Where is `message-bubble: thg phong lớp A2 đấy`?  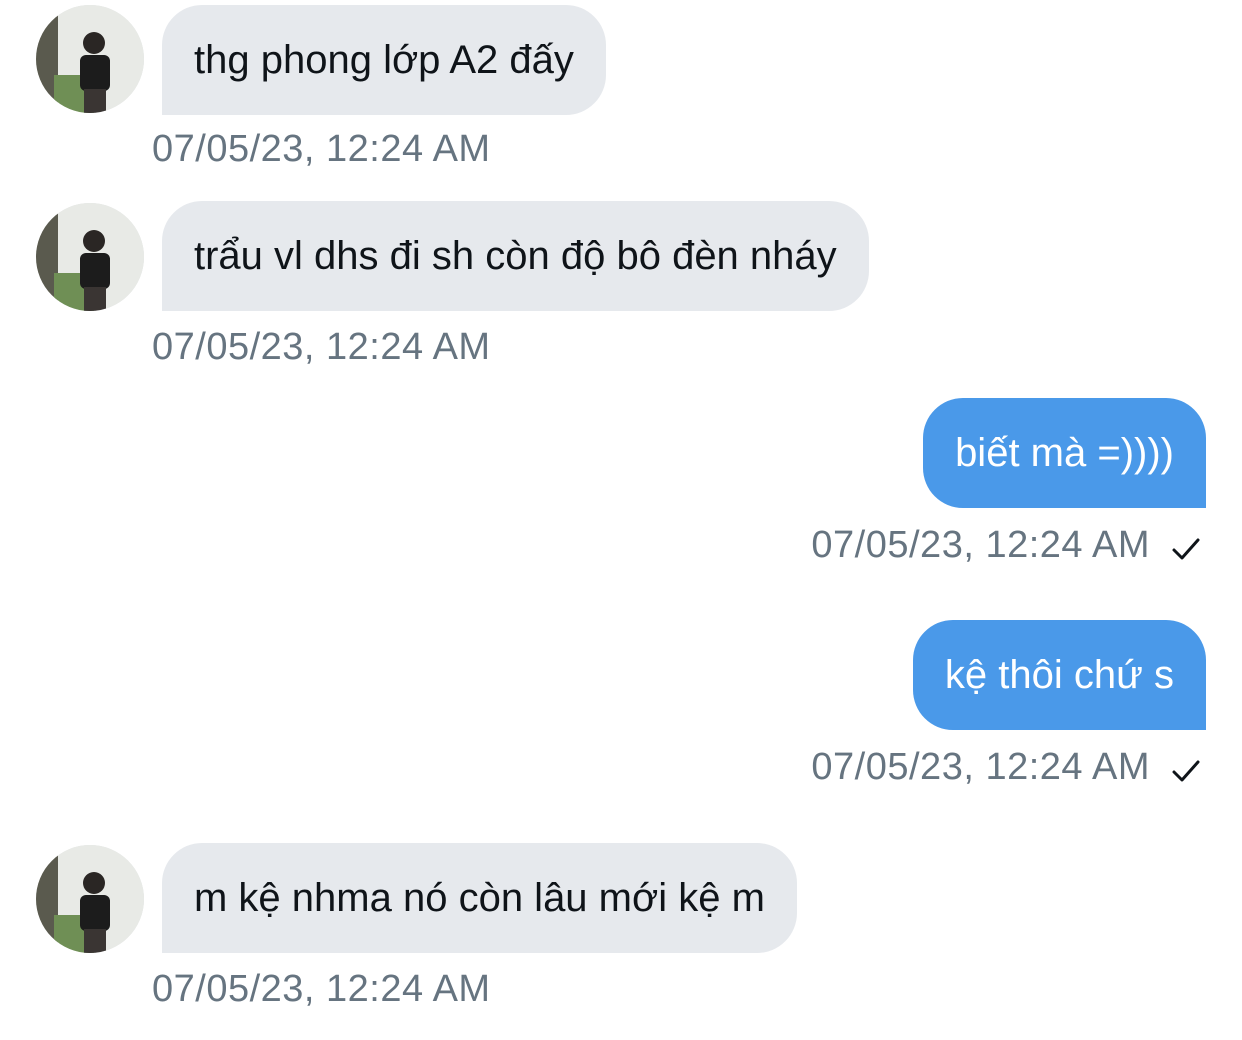 message-bubble: thg phong lớp A2 đấy is located at coordinates (384, 60).